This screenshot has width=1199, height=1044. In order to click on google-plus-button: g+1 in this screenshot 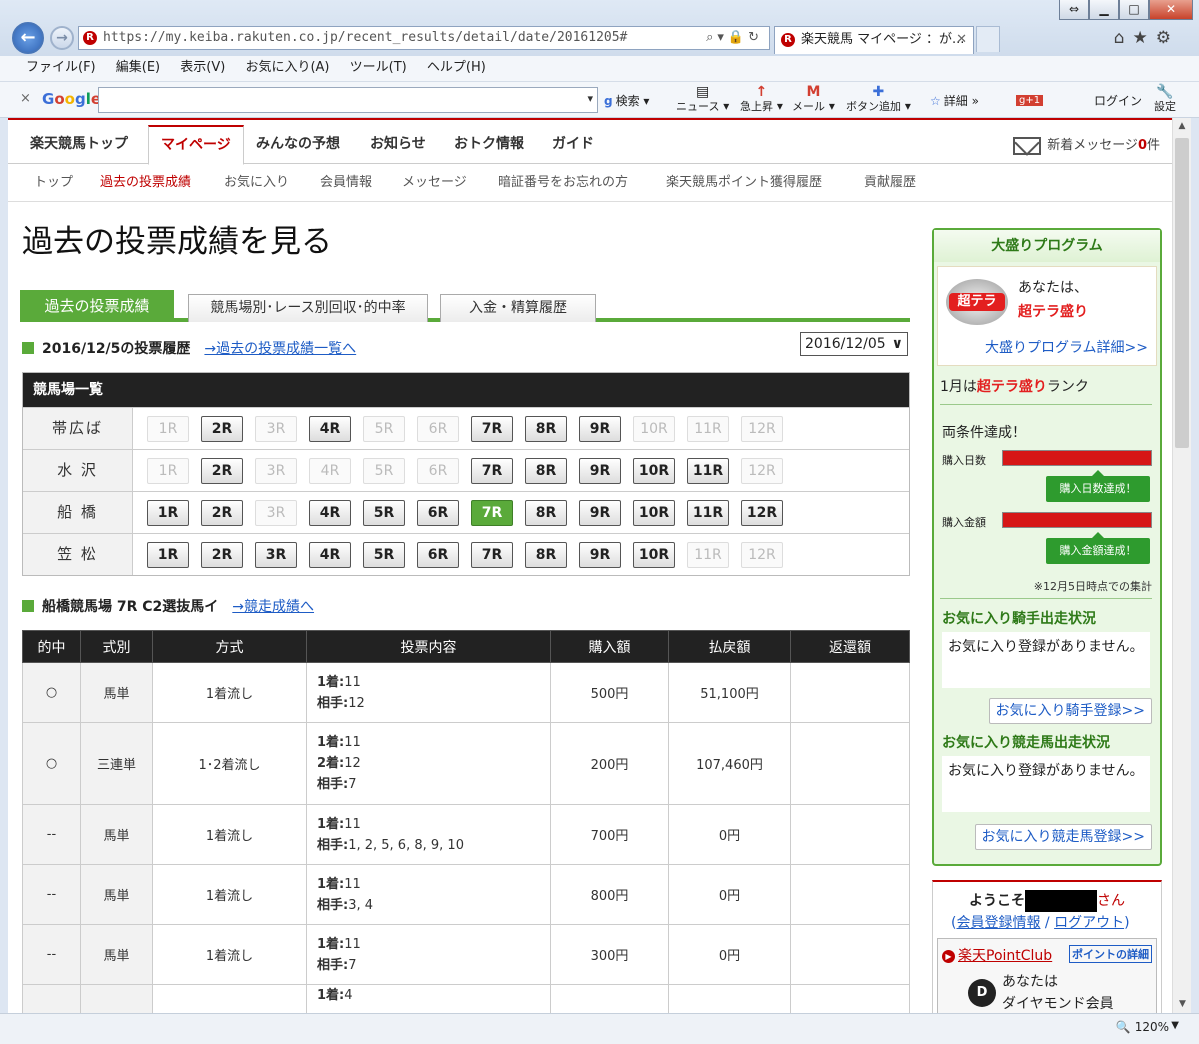, I will do `click(1030, 99)`.